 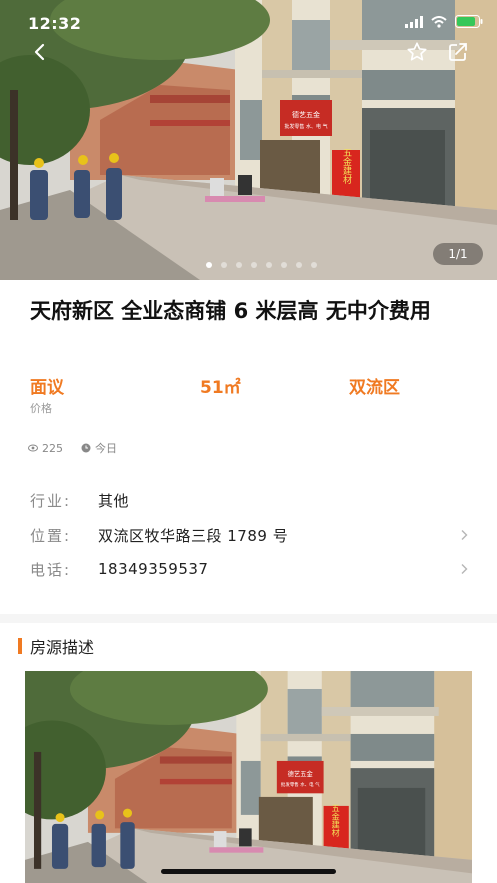 I want to click on district-value: 双流区, so click(x=374, y=388).